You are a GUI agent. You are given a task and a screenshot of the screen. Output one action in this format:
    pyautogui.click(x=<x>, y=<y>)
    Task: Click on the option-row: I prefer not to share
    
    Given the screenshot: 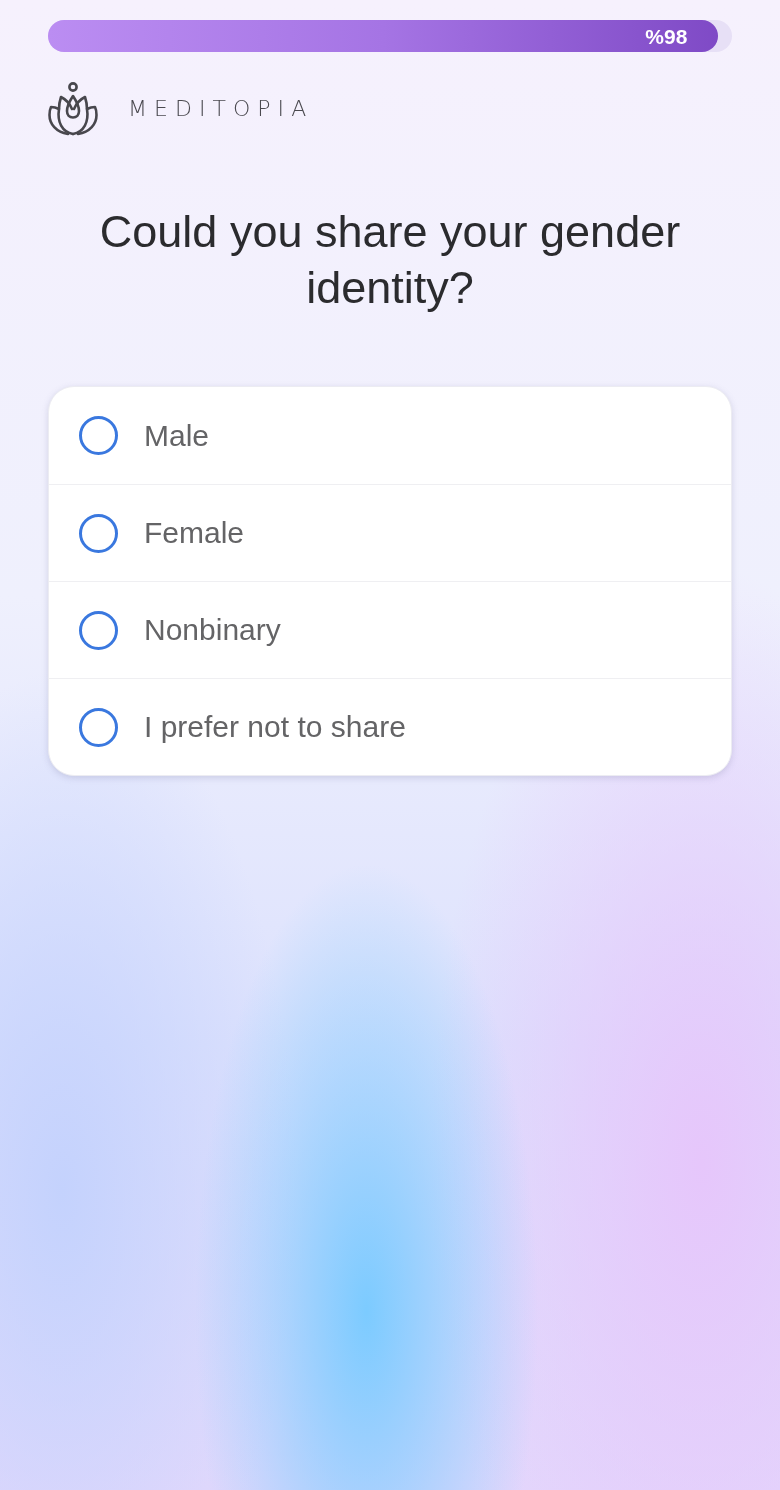 What is the action you would take?
    pyautogui.click(x=390, y=726)
    